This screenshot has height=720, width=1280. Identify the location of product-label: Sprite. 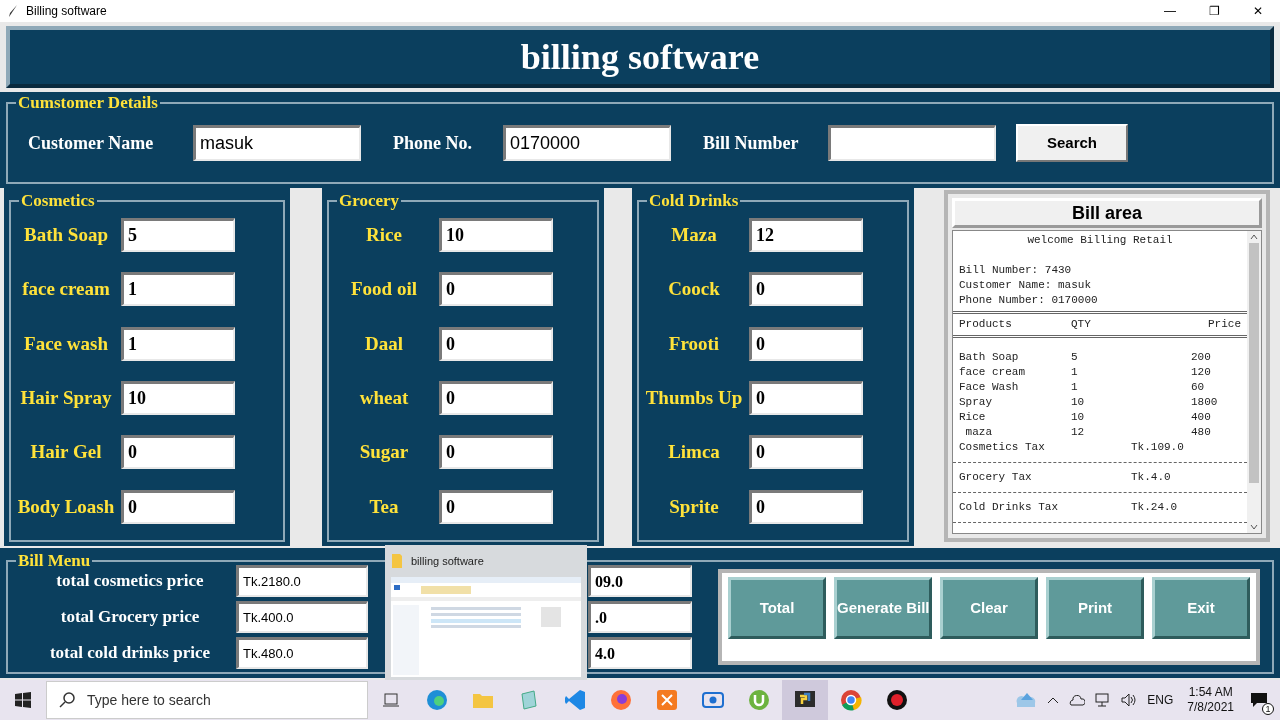
(694, 506).